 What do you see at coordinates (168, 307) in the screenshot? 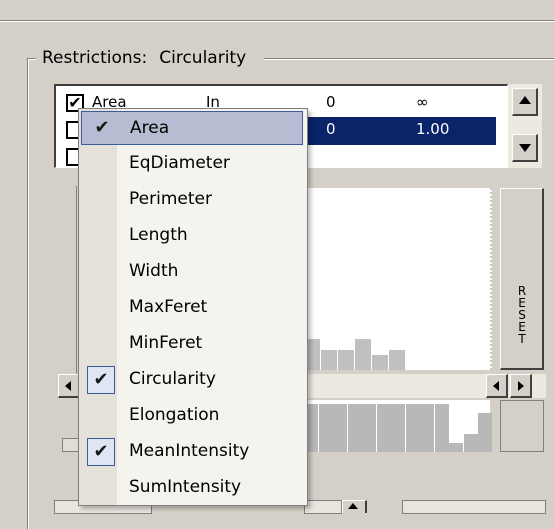
I see `menu-item-label: MaxFeret` at bounding box center [168, 307].